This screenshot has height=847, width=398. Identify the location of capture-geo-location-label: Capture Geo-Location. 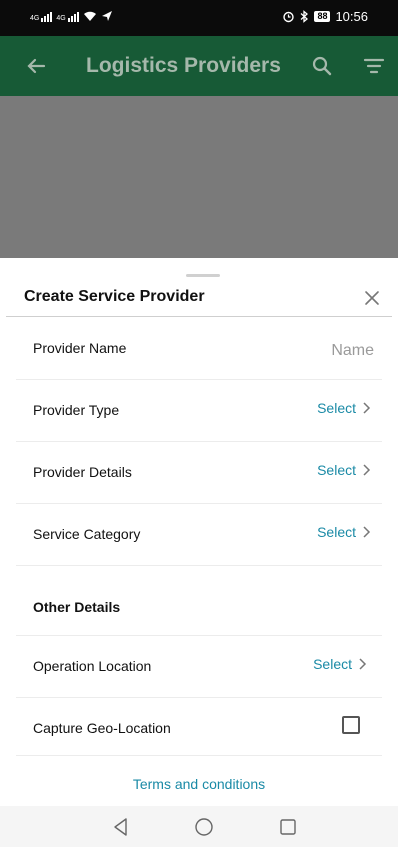
(102, 728).